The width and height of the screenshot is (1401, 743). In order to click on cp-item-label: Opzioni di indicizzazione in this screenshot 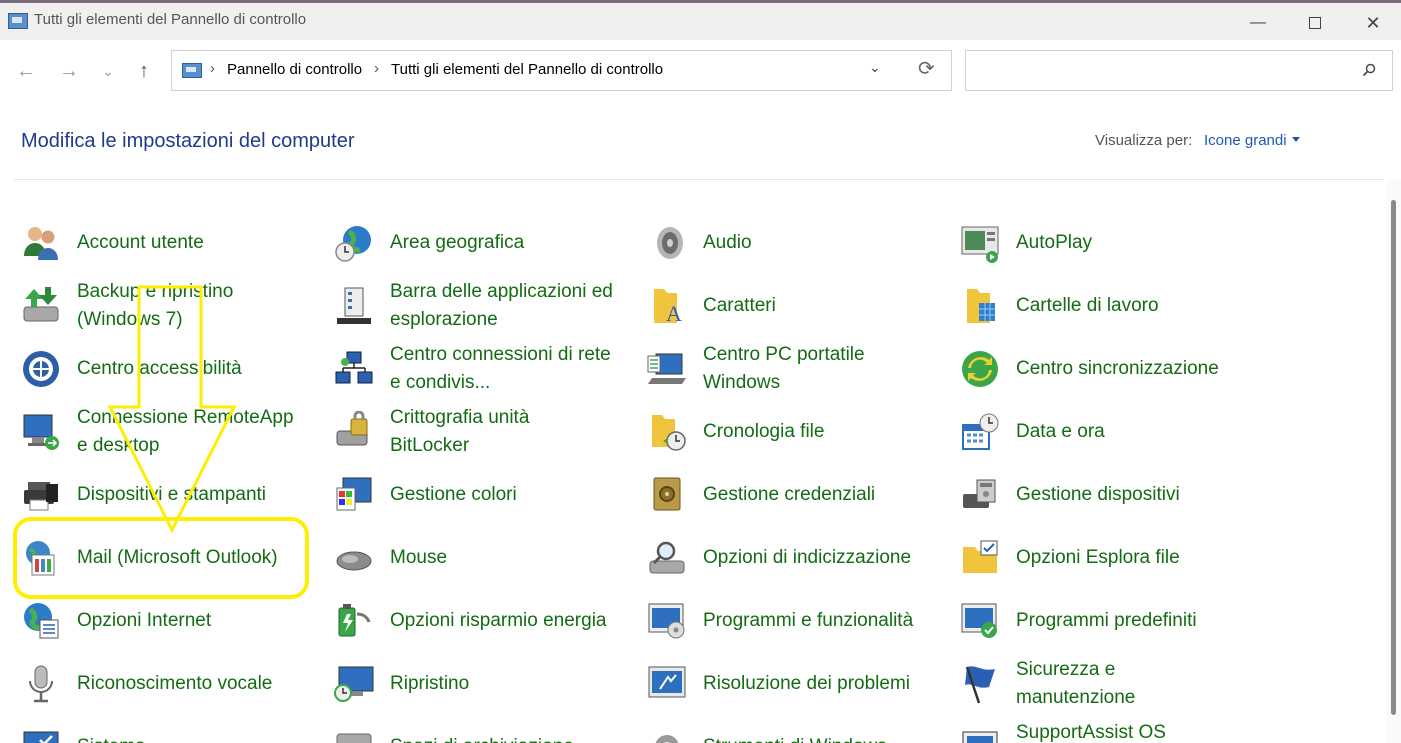, I will do `click(807, 557)`.